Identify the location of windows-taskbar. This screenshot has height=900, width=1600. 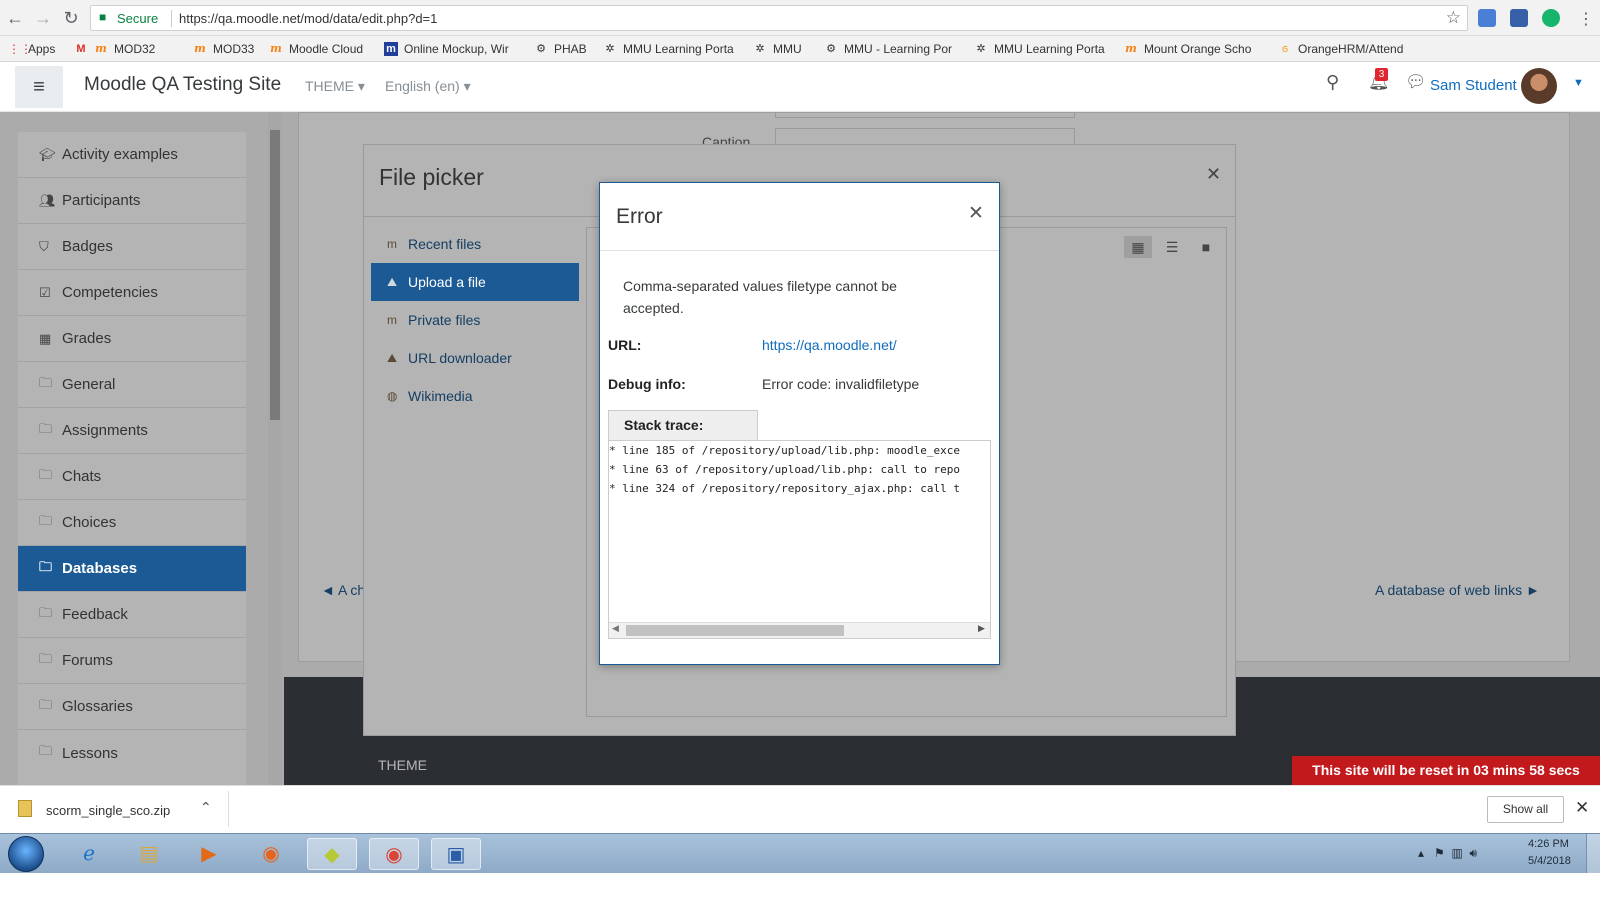
(800, 853).